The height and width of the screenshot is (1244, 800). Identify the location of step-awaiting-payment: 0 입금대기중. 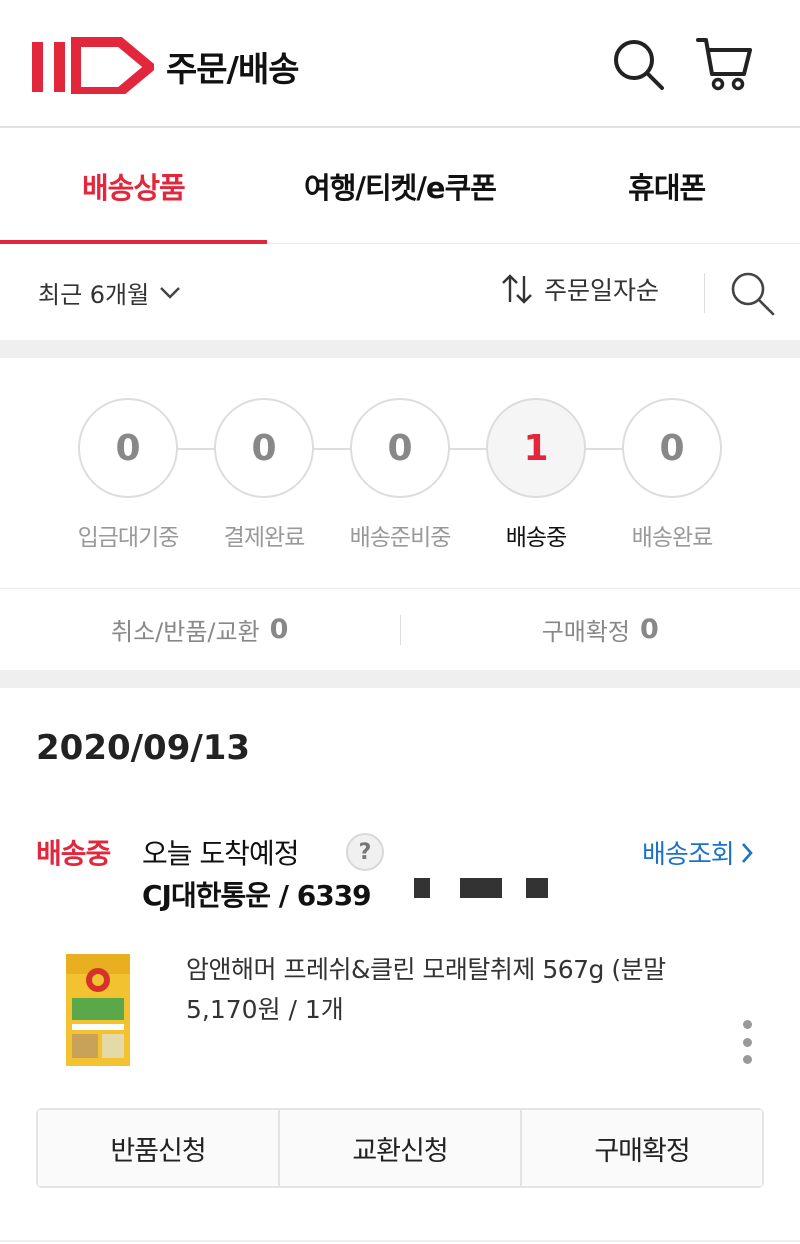
(128, 475).